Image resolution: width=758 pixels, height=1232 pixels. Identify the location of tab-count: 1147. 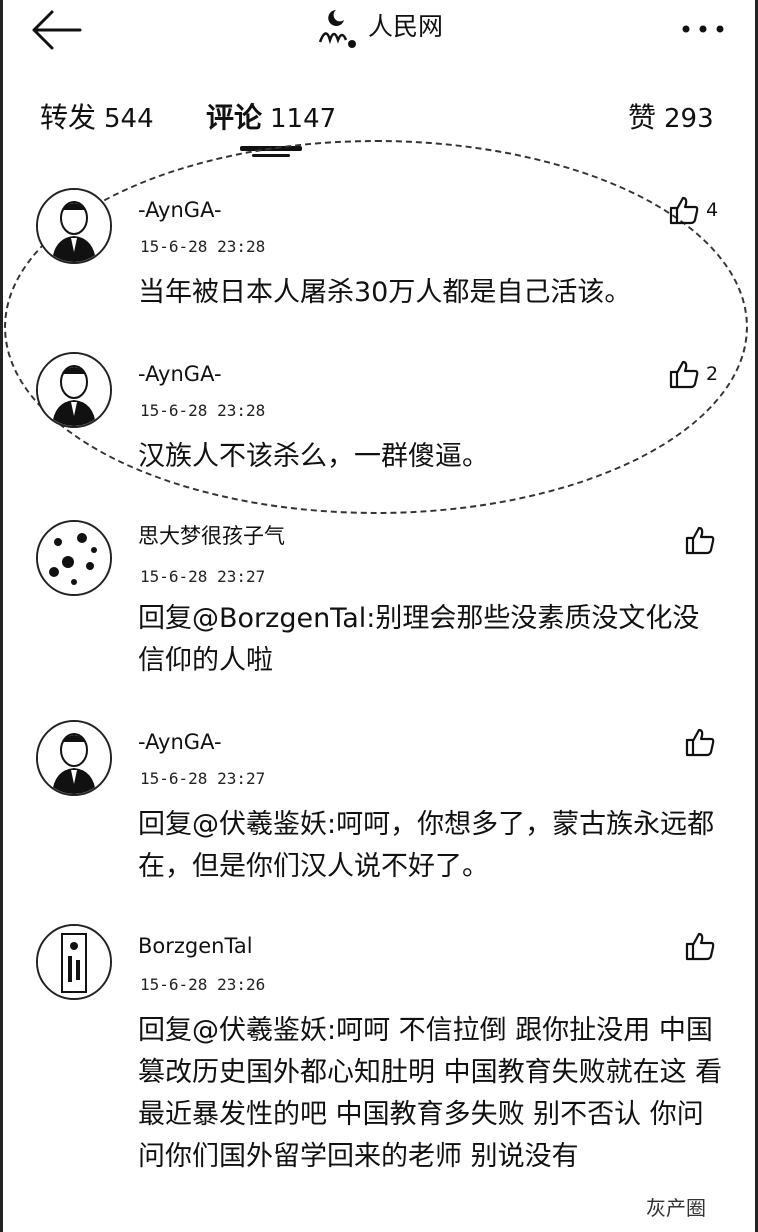
(303, 119).